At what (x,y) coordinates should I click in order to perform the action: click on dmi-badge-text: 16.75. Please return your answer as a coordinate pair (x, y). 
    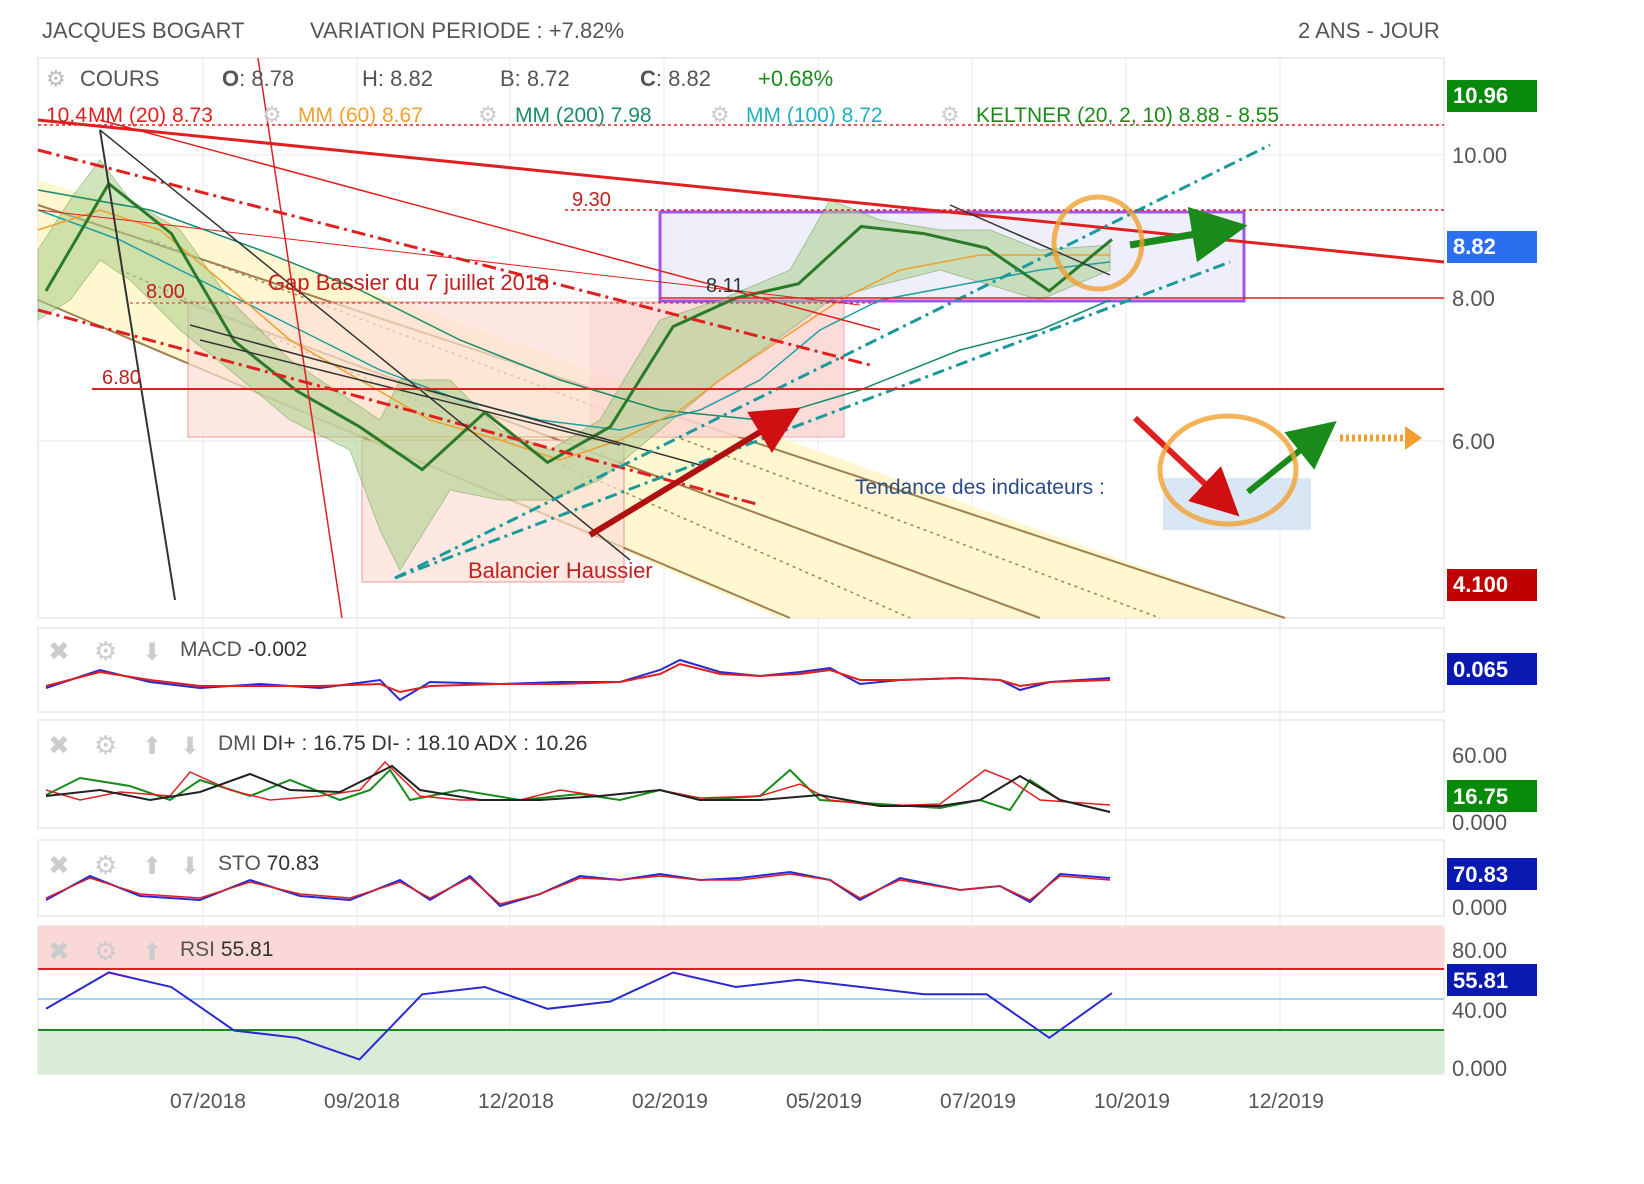
    Looking at the image, I should click on (1480, 796).